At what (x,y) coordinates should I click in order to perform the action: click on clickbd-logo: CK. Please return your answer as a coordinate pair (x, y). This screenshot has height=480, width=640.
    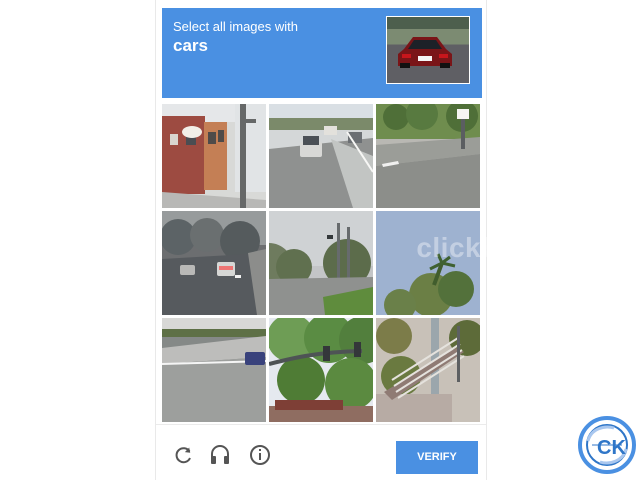
    Looking at the image, I should click on (607, 445).